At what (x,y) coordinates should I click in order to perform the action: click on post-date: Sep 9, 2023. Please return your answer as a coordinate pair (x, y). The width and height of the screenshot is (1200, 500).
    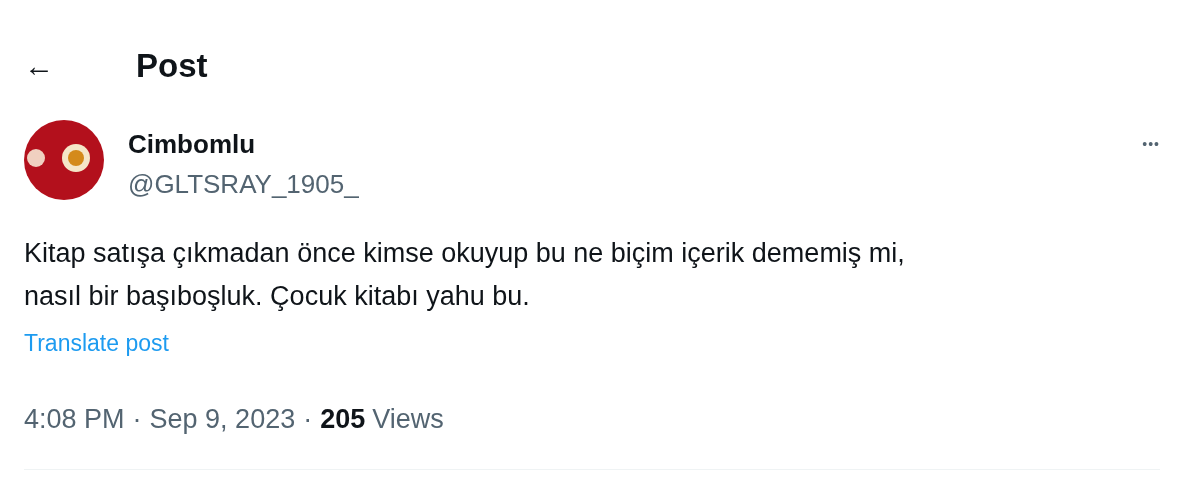
    Looking at the image, I should click on (222, 418).